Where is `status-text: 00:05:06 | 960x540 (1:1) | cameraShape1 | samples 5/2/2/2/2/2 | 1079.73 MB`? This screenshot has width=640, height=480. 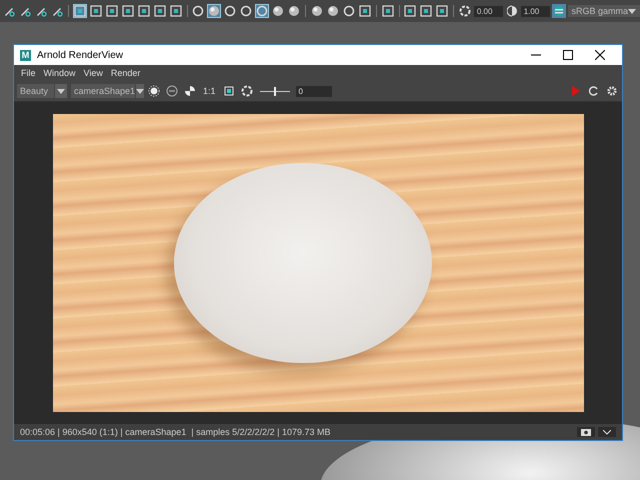
status-text: 00:05:06 | 960x540 (1:1) | cameraShape1 | samples 5/2/2/2/2/2 | 1079.73 MB is located at coordinates (175, 432).